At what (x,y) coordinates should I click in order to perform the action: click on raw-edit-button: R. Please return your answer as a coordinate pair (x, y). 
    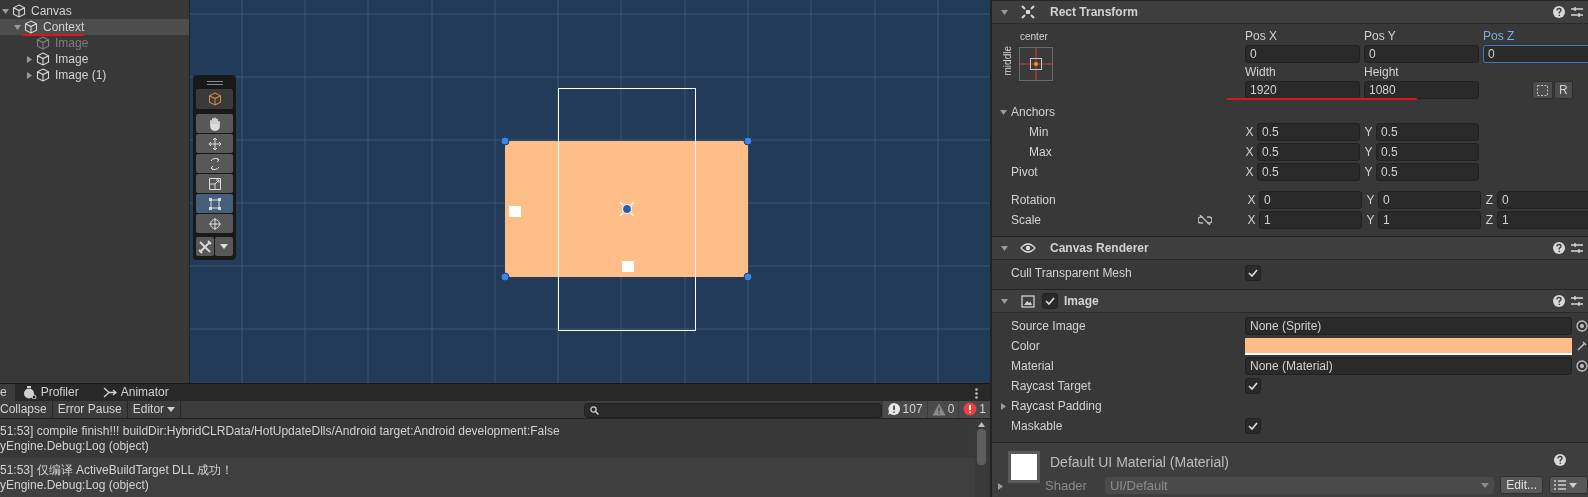
    Looking at the image, I should click on (1563, 90).